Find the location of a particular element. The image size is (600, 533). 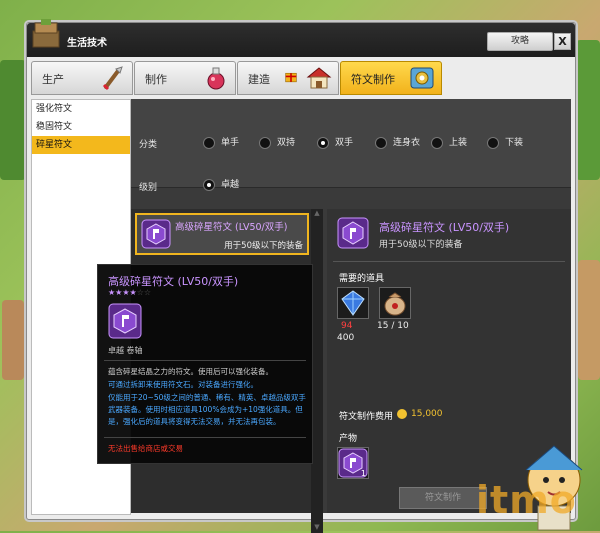

radio-label: 上装 is located at coordinates (458, 143).